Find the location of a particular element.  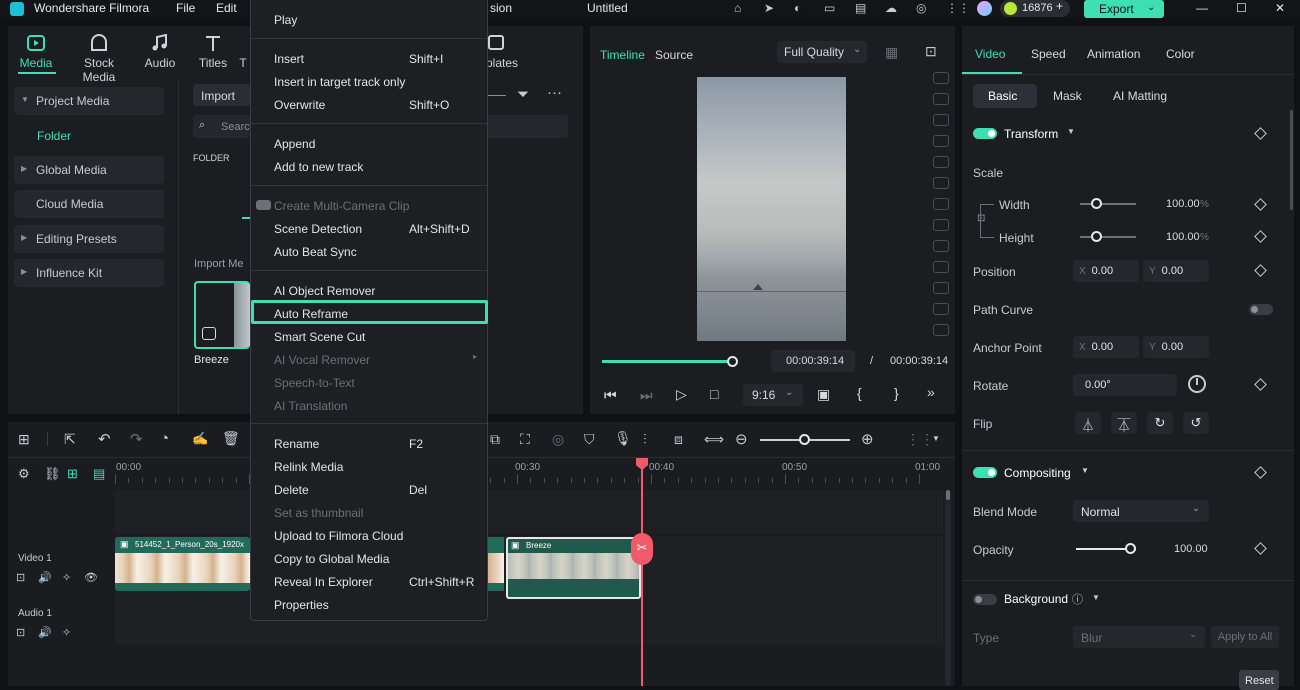

menu-item-ai-object-remover: AI Object Remover is located at coordinates (324, 291).